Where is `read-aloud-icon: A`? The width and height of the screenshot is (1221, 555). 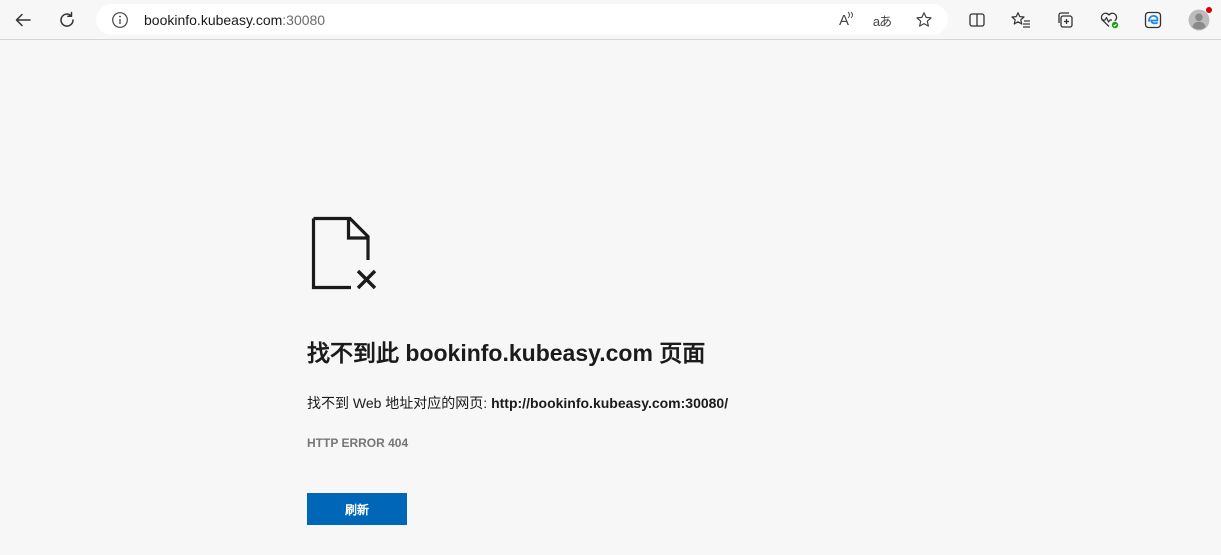
read-aloud-icon: A is located at coordinates (846, 20).